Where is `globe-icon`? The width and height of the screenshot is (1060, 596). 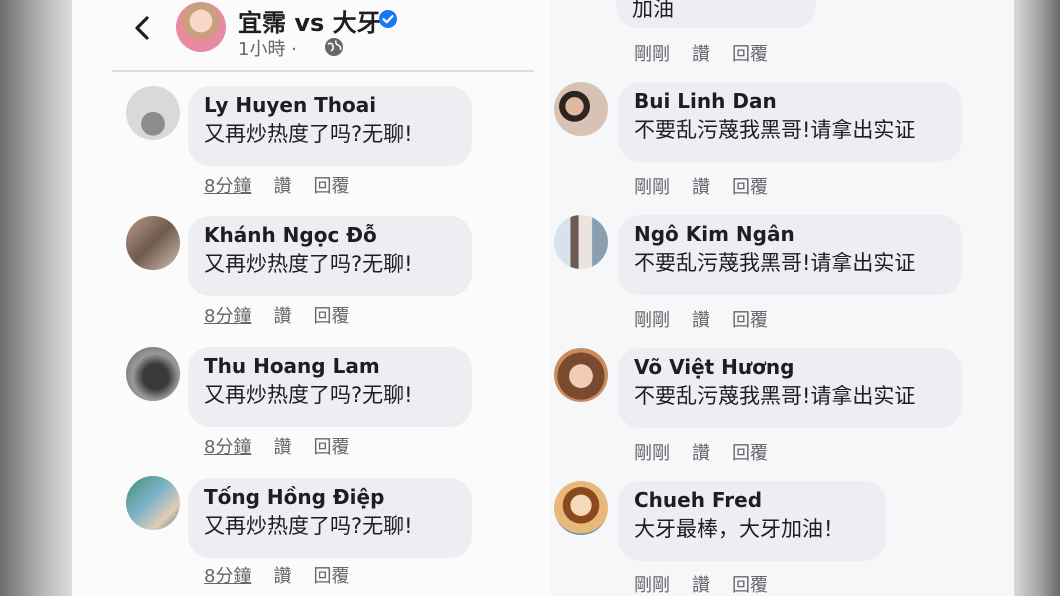 globe-icon is located at coordinates (334, 47).